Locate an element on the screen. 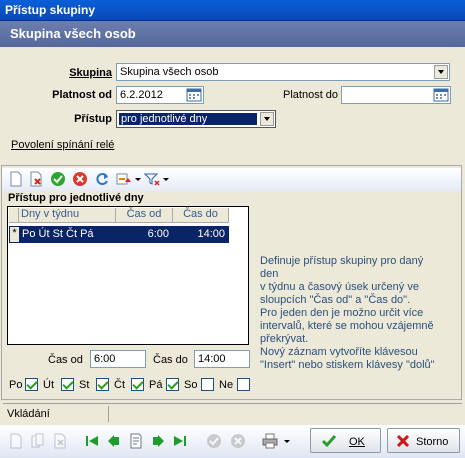 Image resolution: width=465 pixels, height=458 pixels. pristup-label: Přístup is located at coordinates (93, 119).